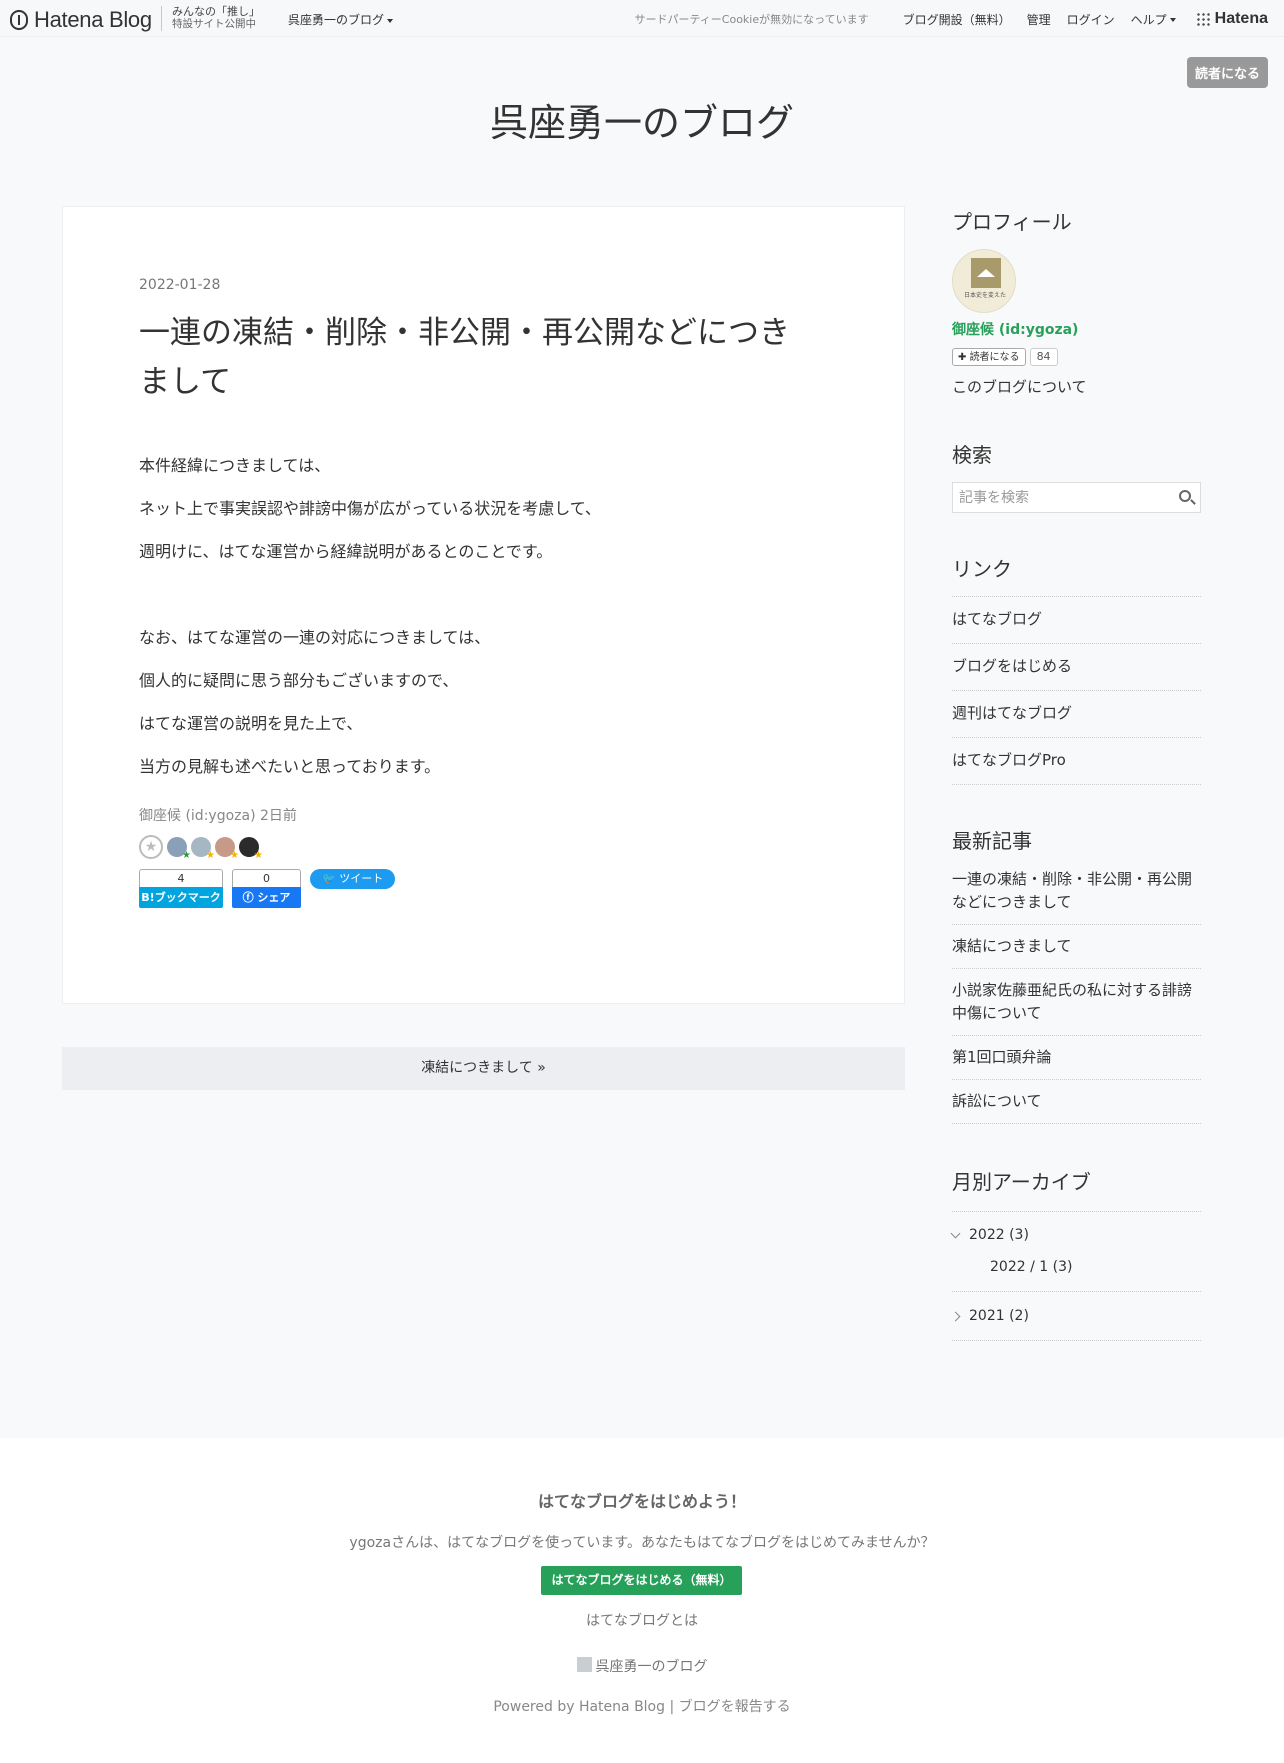  Describe the element at coordinates (1072, 890) in the screenshot. I see `recent-item-label: 一連の凍結・削除・非公開・再公開などにつきまして` at that location.